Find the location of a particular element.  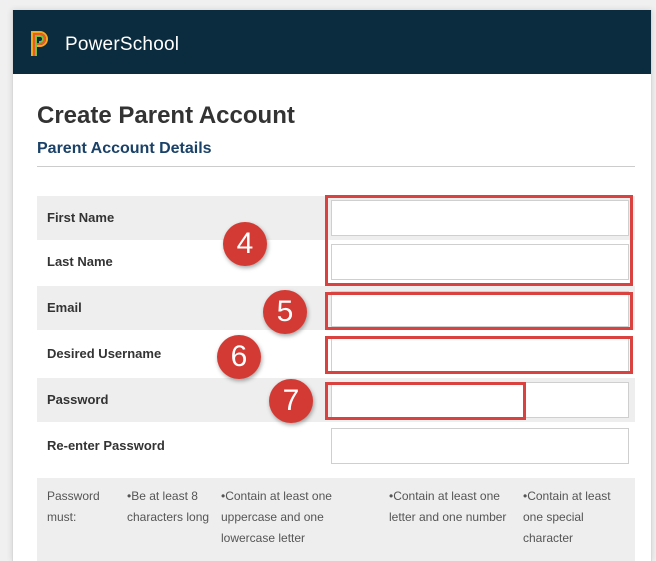

username-label: Desired Username is located at coordinates (104, 353).